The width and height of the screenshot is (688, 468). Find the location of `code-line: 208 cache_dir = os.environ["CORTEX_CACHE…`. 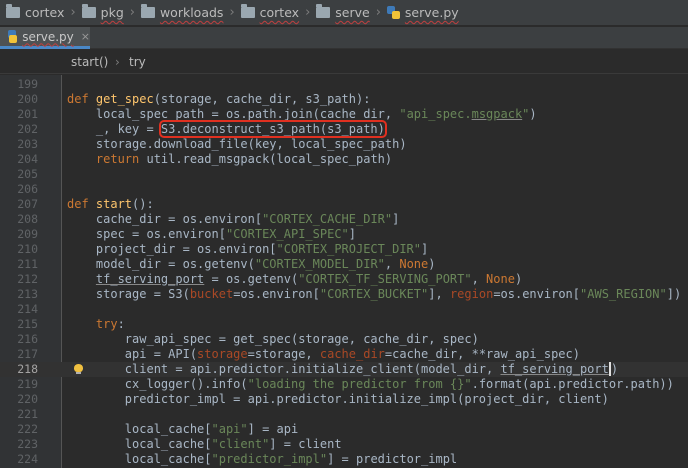

code-line: 208 cache_dir = os.environ["CORTEX_CACHE… is located at coordinates (344, 219).